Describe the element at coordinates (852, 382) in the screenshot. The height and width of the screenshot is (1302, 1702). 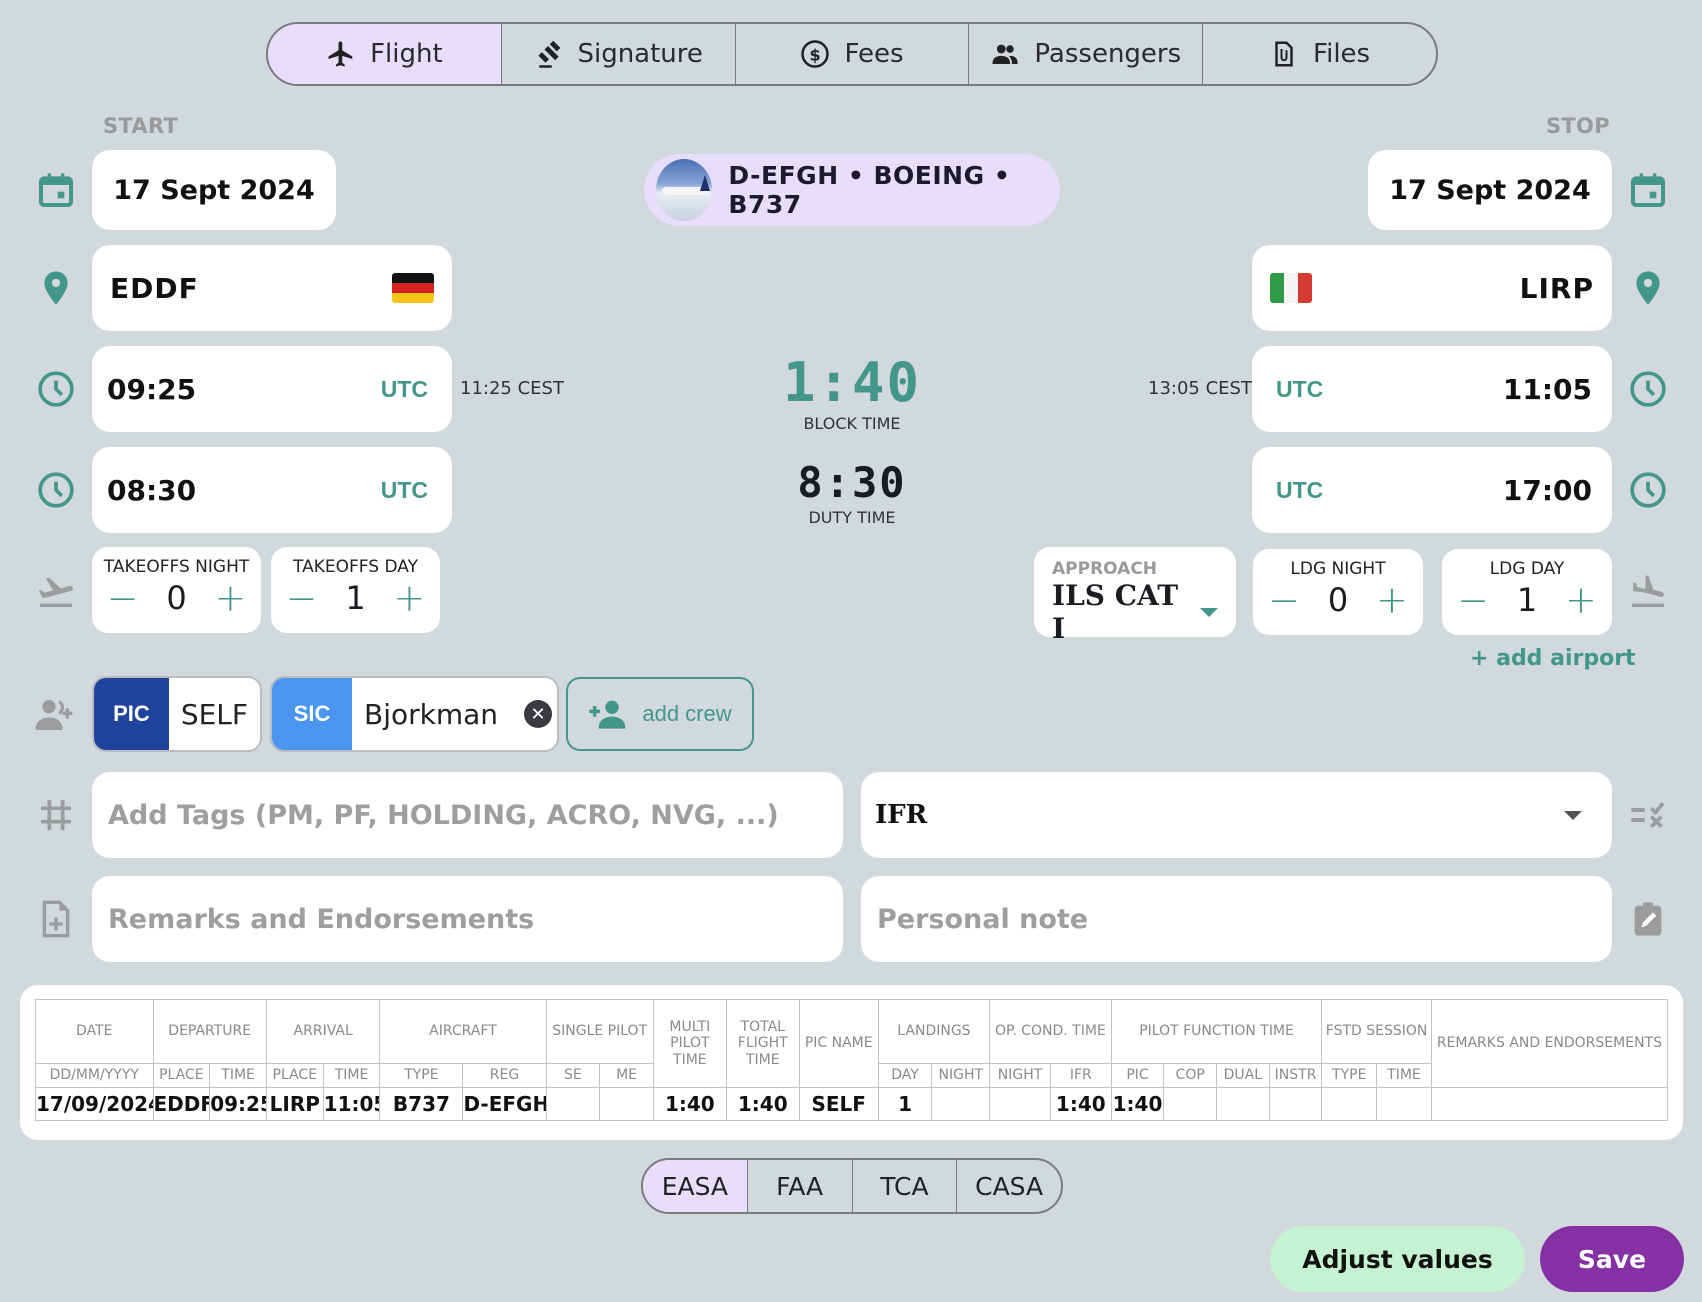
I see `block-time-value: 1:40` at that location.